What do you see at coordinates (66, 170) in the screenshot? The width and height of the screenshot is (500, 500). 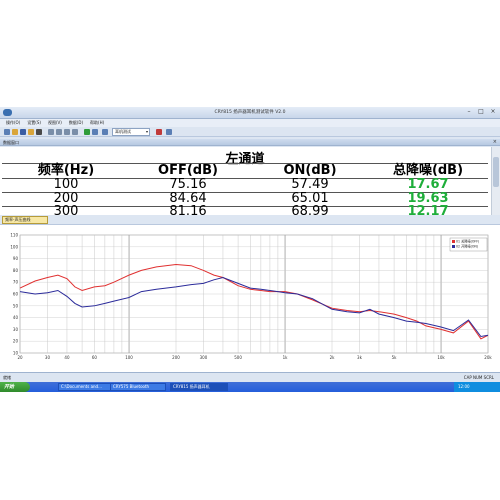 I see `header-frequency: 频率(Hz)` at bounding box center [66, 170].